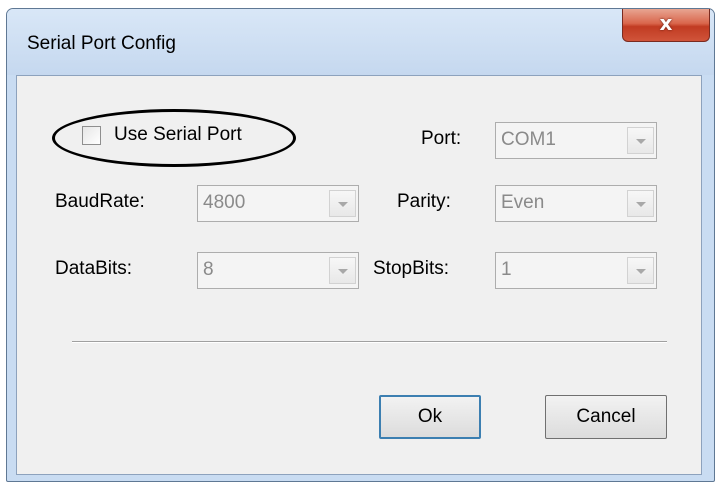 This screenshot has width=723, height=490. What do you see at coordinates (441, 138) in the screenshot?
I see `port-label: Port:` at bounding box center [441, 138].